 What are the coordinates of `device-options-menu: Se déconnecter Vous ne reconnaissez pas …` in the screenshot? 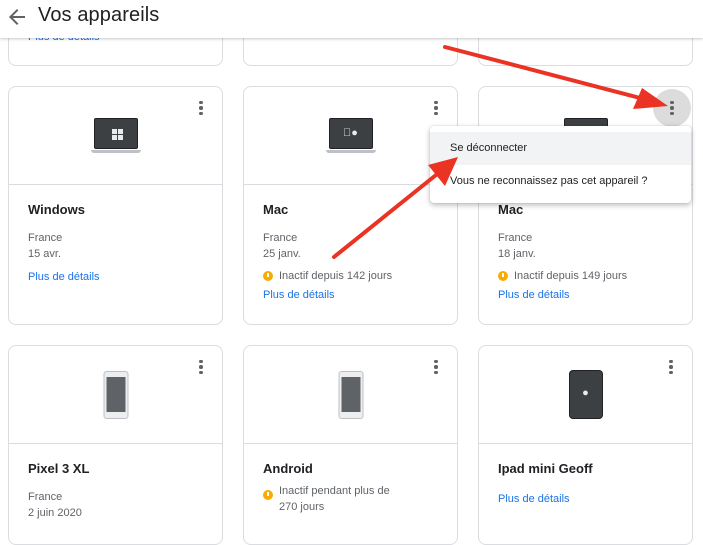 It's located at (560, 164).